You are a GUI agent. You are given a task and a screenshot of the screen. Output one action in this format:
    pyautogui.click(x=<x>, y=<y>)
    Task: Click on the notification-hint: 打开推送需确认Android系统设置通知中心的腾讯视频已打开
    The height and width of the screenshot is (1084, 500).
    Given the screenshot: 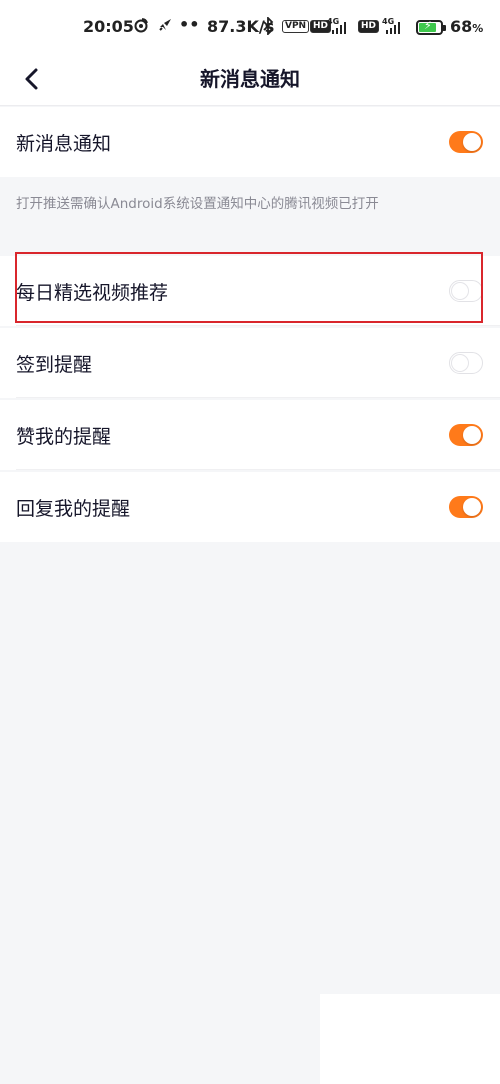 What is the action you would take?
    pyautogui.click(x=197, y=204)
    